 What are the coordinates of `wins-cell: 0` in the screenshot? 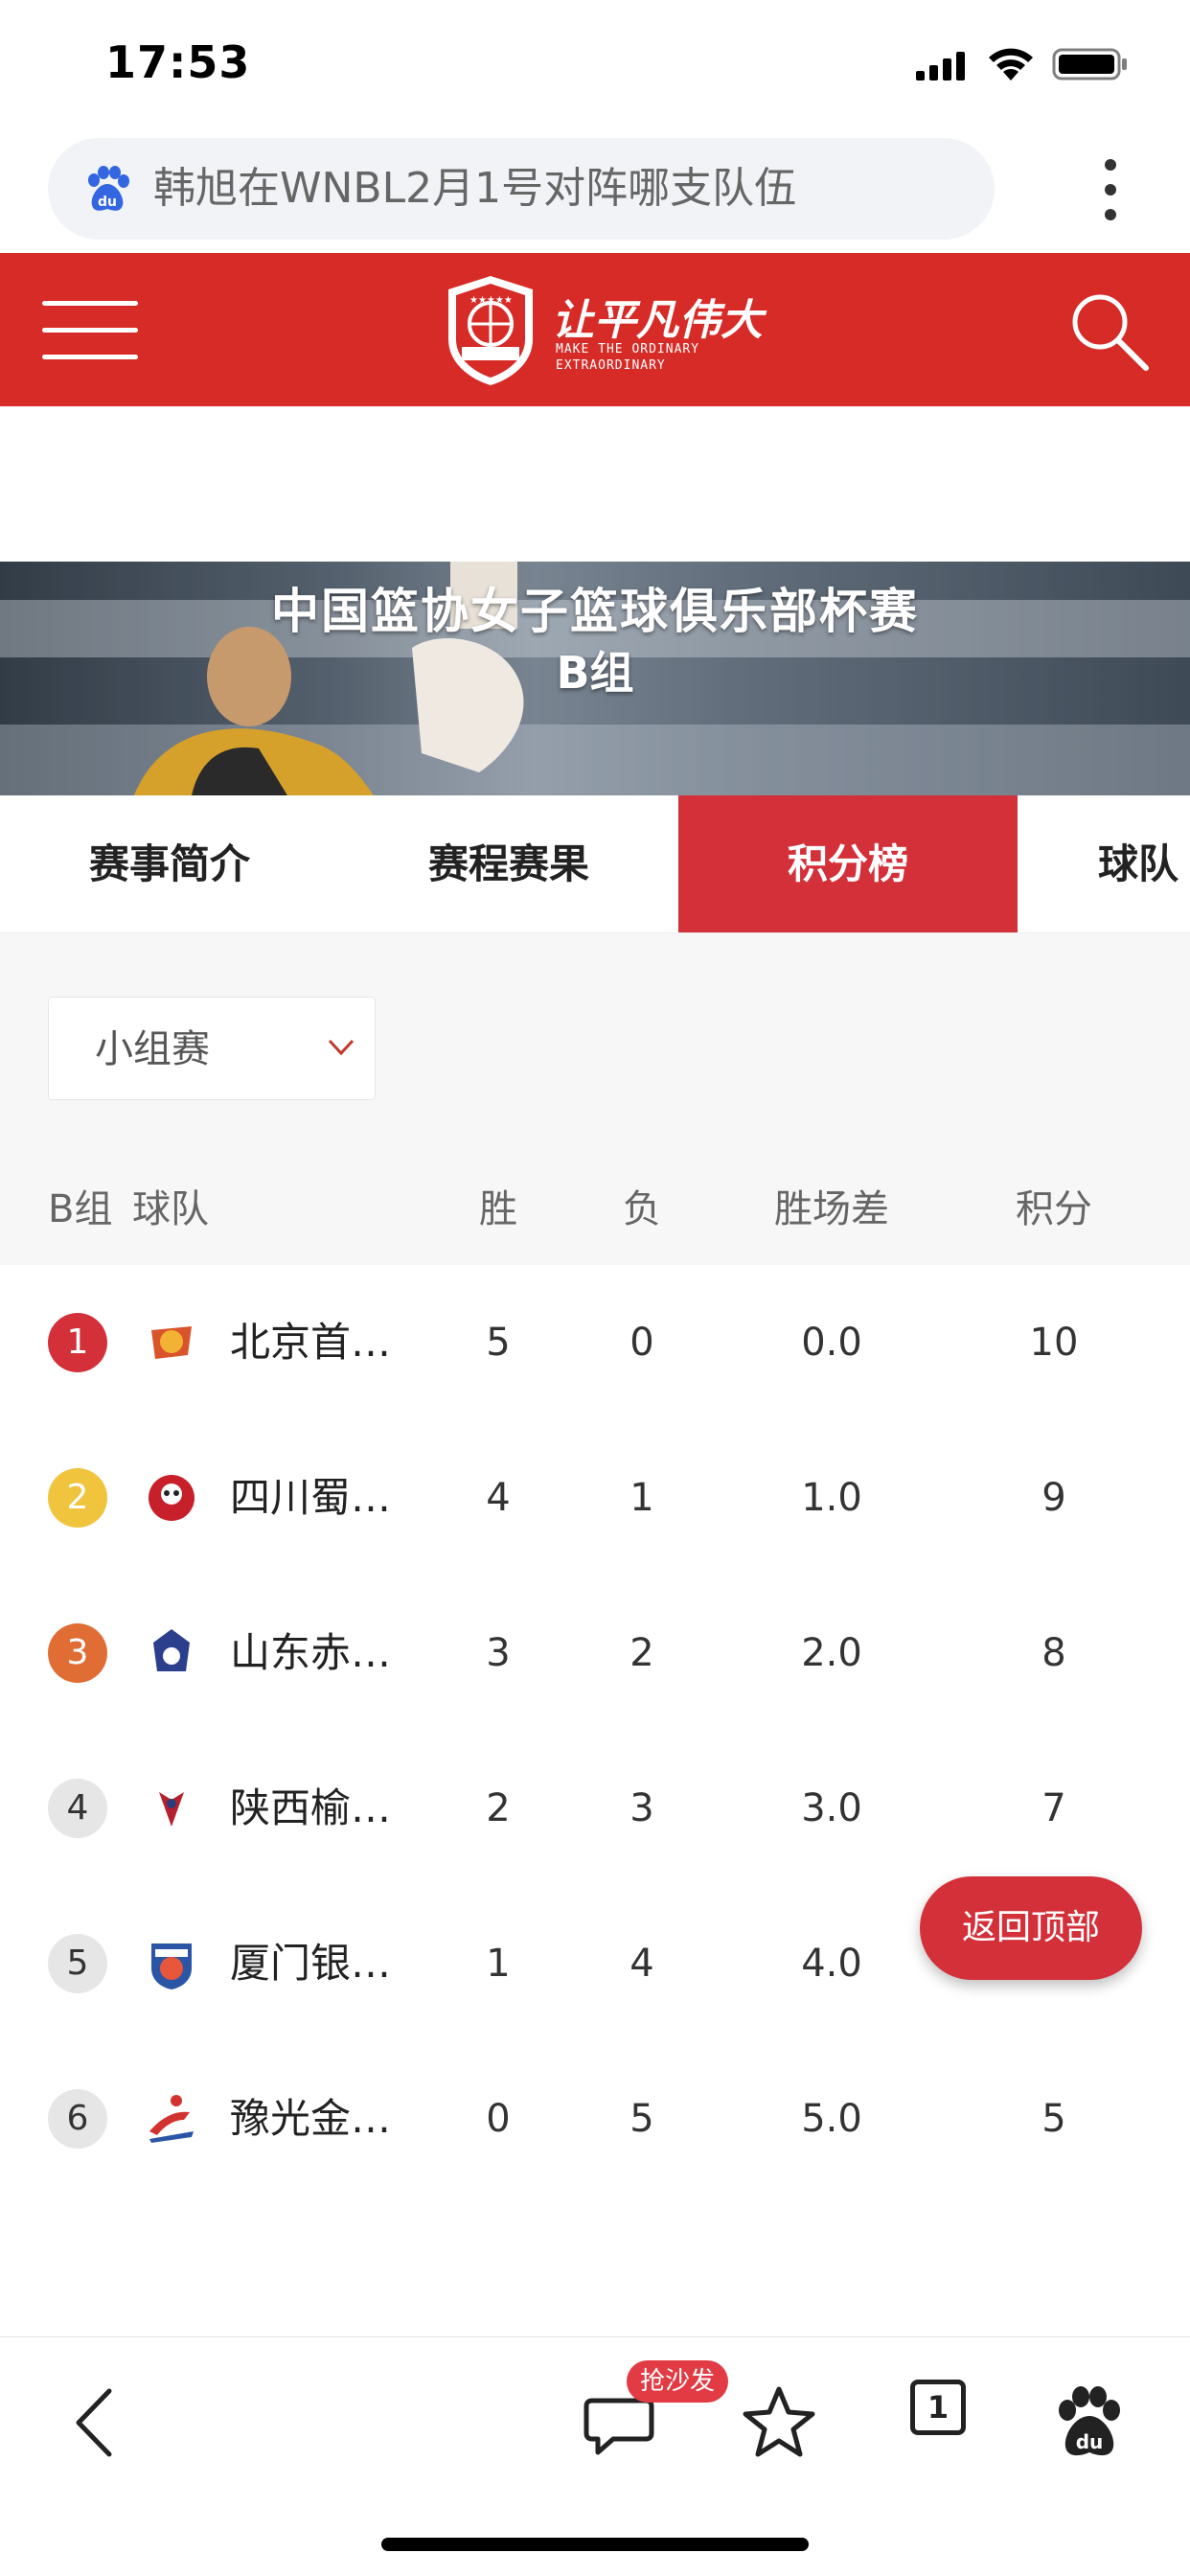 It's located at (499, 2119).